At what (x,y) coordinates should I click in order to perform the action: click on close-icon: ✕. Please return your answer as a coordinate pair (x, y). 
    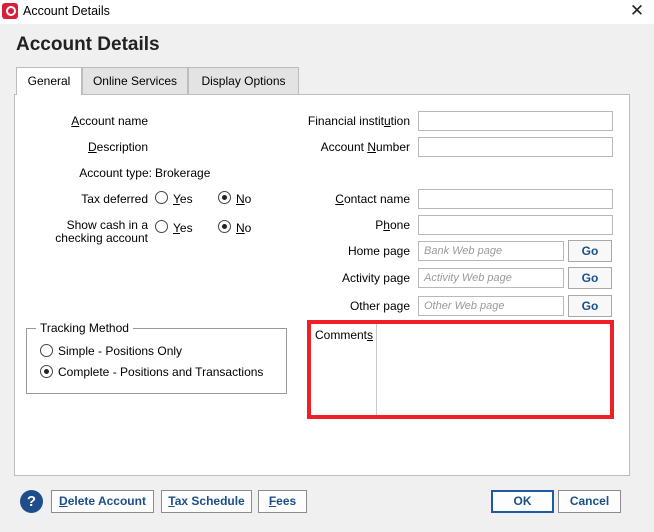
    Looking at the image, I should click on (637, 11).